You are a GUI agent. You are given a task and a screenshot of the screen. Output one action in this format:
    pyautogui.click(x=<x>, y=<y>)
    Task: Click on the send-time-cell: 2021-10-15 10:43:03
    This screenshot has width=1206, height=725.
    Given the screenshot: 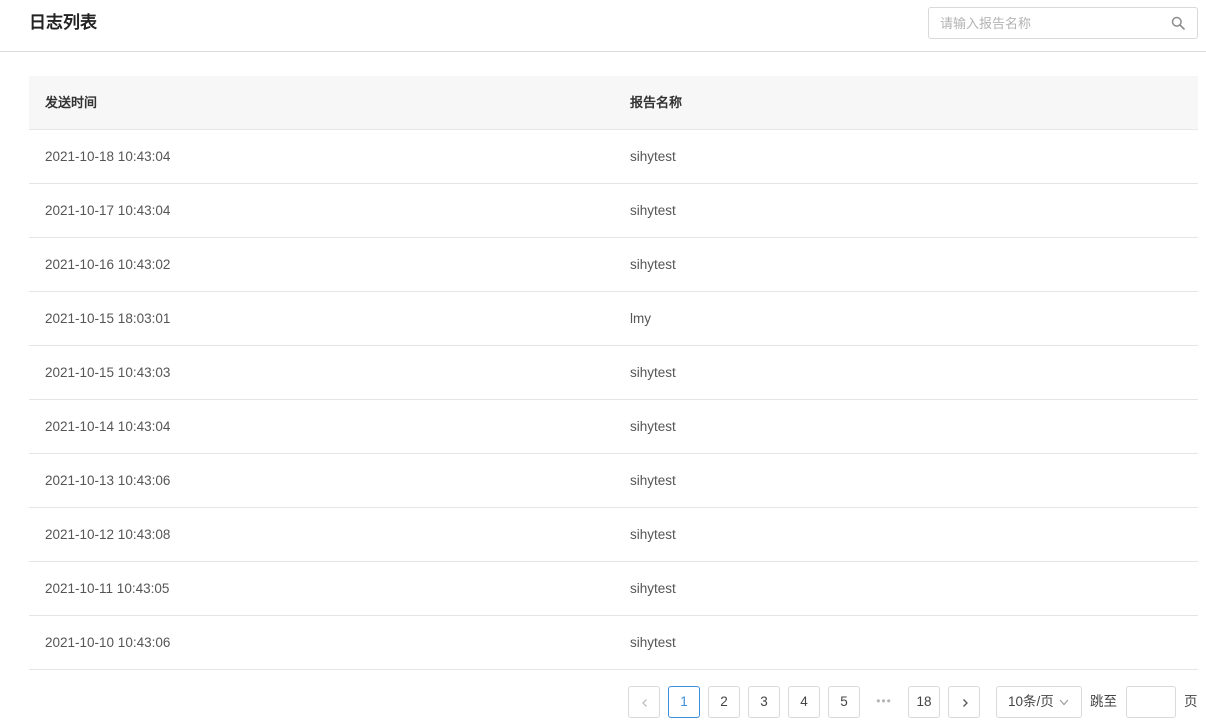 What is the action you would take?
    pyautogui.click(x=108, y=372)
    